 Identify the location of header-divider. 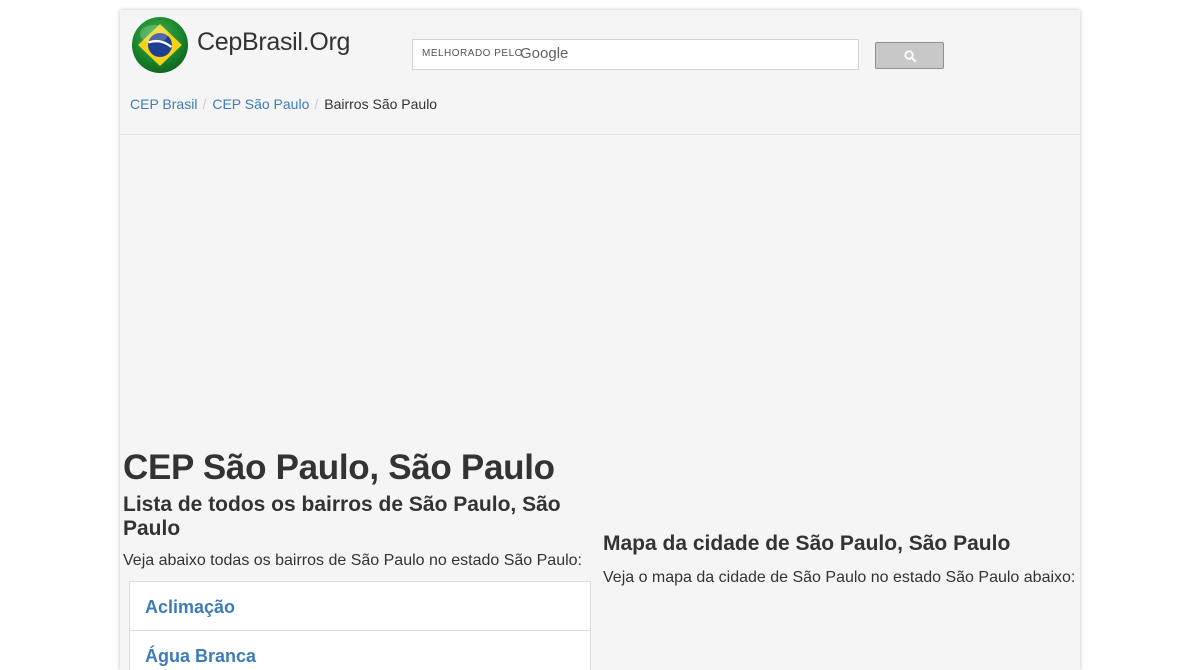
(600, 134).